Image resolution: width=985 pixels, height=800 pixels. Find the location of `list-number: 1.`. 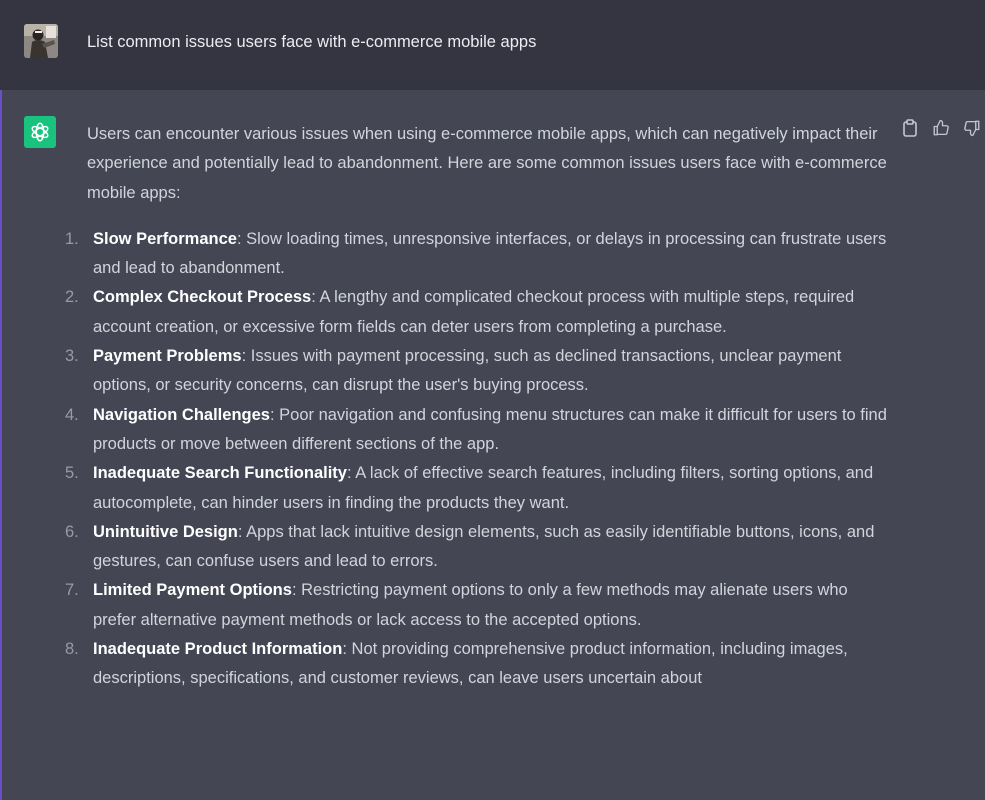

list-number: 1. is located at coordinates (72, 238).